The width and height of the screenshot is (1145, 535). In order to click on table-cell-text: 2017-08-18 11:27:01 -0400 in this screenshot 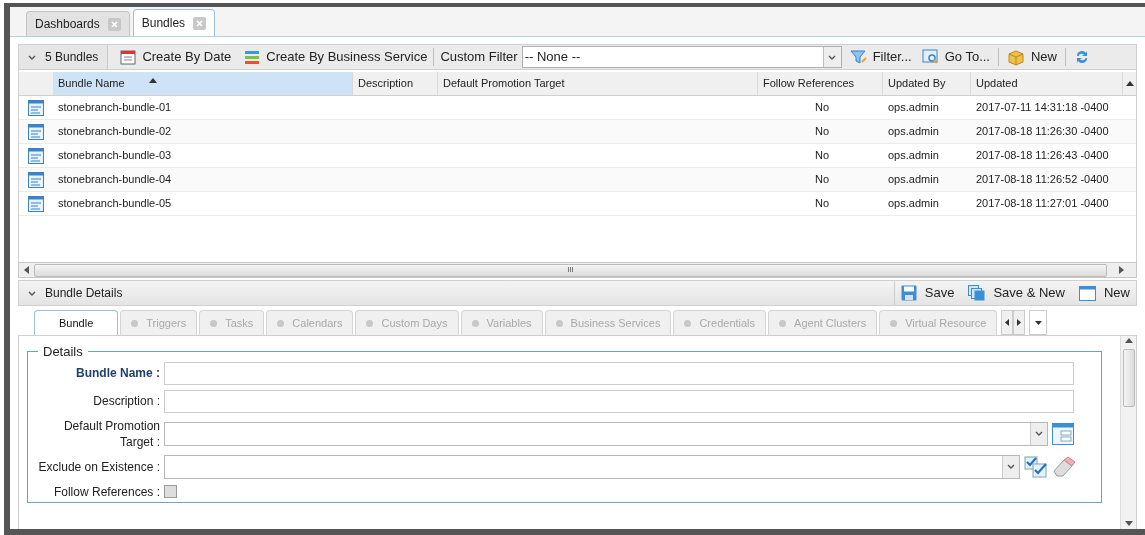, I will do `click(1042, 204)`.